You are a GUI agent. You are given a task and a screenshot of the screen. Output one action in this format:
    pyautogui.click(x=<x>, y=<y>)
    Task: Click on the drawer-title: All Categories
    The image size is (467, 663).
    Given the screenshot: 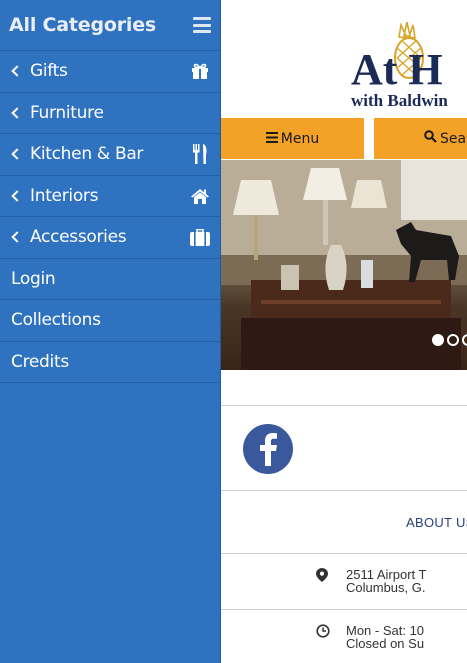 What is the action you would take?
    pyautogui.click(x=83, y=25)
    